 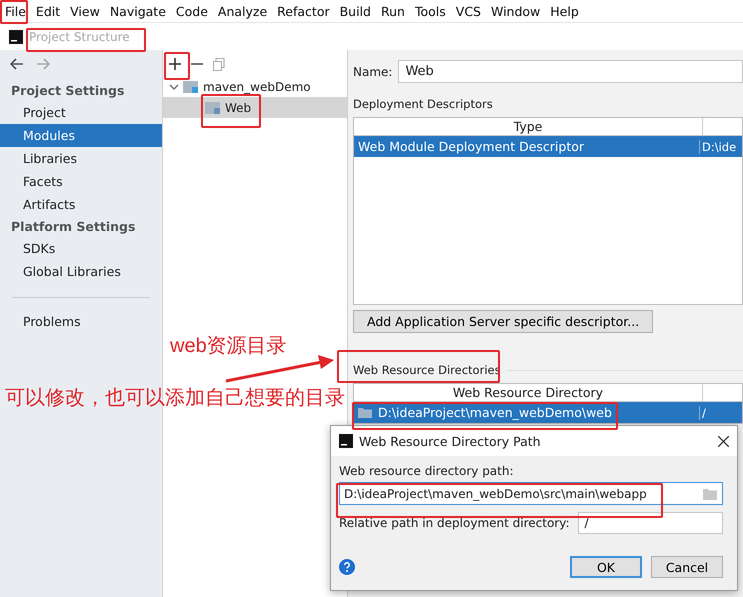 I want to click on column-header: Web Resource Directory, so click(x=528, y=392).